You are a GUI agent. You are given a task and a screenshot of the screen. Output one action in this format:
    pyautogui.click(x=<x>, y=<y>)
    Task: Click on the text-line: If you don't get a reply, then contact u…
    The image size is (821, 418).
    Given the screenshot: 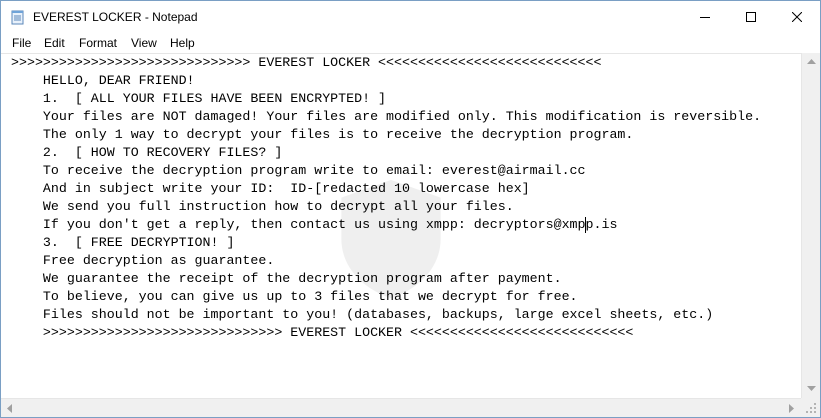 What is the action you would take?
    pyautogui.click(x=314, y=224)
    